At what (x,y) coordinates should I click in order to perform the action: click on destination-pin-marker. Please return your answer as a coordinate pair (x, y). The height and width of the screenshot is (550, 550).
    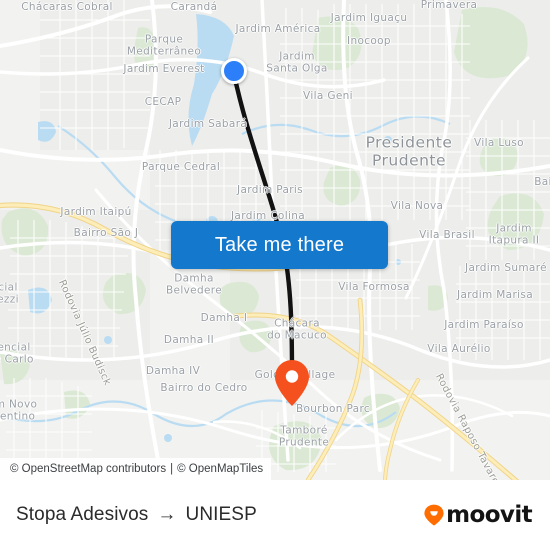
    Looking at the image, I should click on (292, 383).